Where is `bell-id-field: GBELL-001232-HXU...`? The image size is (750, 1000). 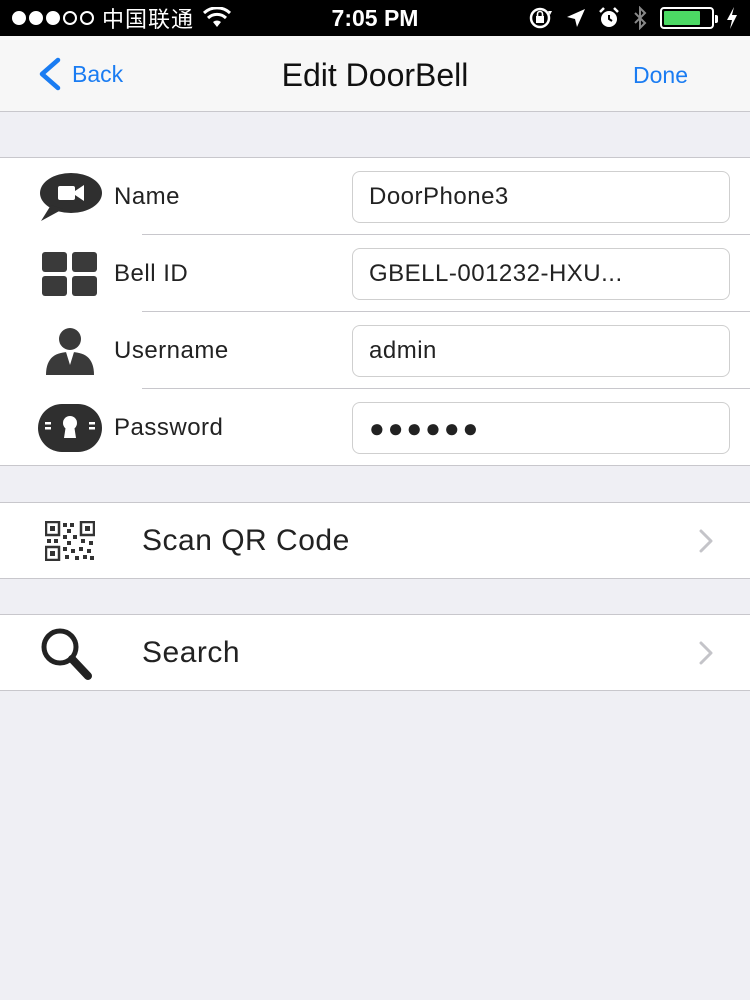 bell-id-field: GBELL-001232-HXU... is located at coordinates (541, 274).